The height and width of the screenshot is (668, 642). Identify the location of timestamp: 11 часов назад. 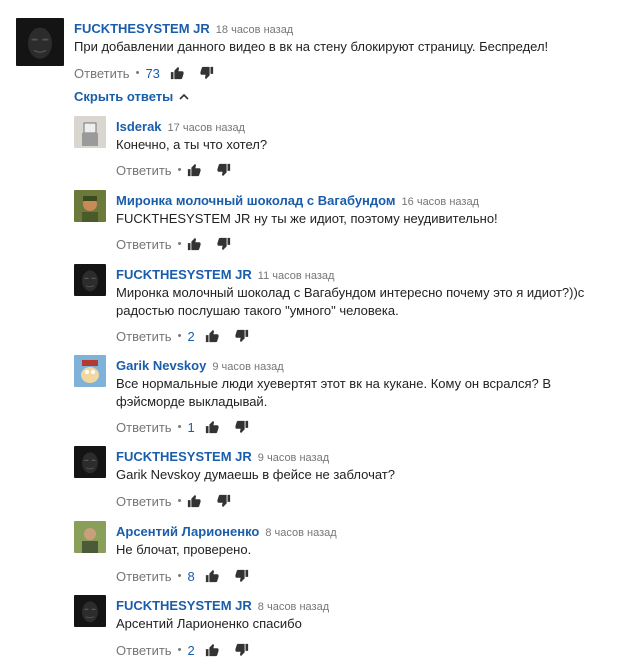
(296, 276).